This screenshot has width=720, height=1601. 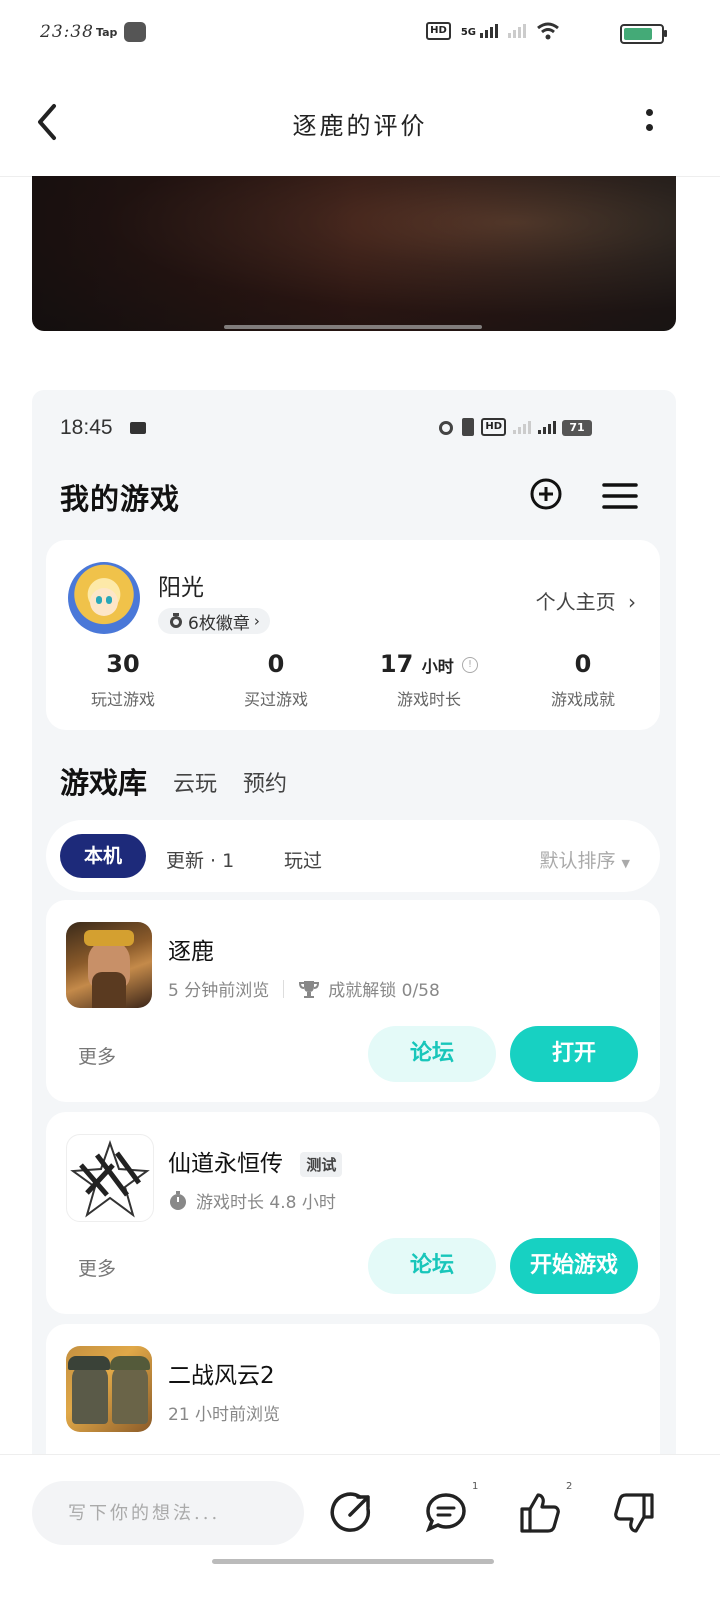 I want to click on game-title: 仙道永恒传, so click(x=225, y=1164).